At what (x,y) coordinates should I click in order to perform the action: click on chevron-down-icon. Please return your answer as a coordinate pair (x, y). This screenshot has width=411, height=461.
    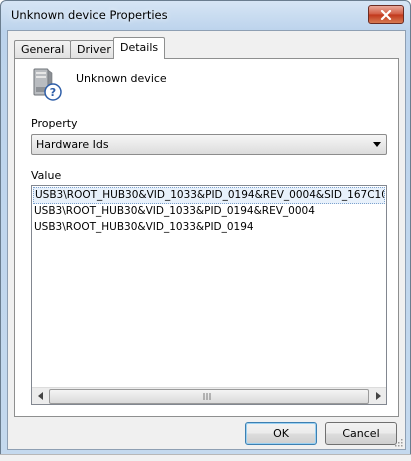
    Looking at the image, I should click on (377, 144).